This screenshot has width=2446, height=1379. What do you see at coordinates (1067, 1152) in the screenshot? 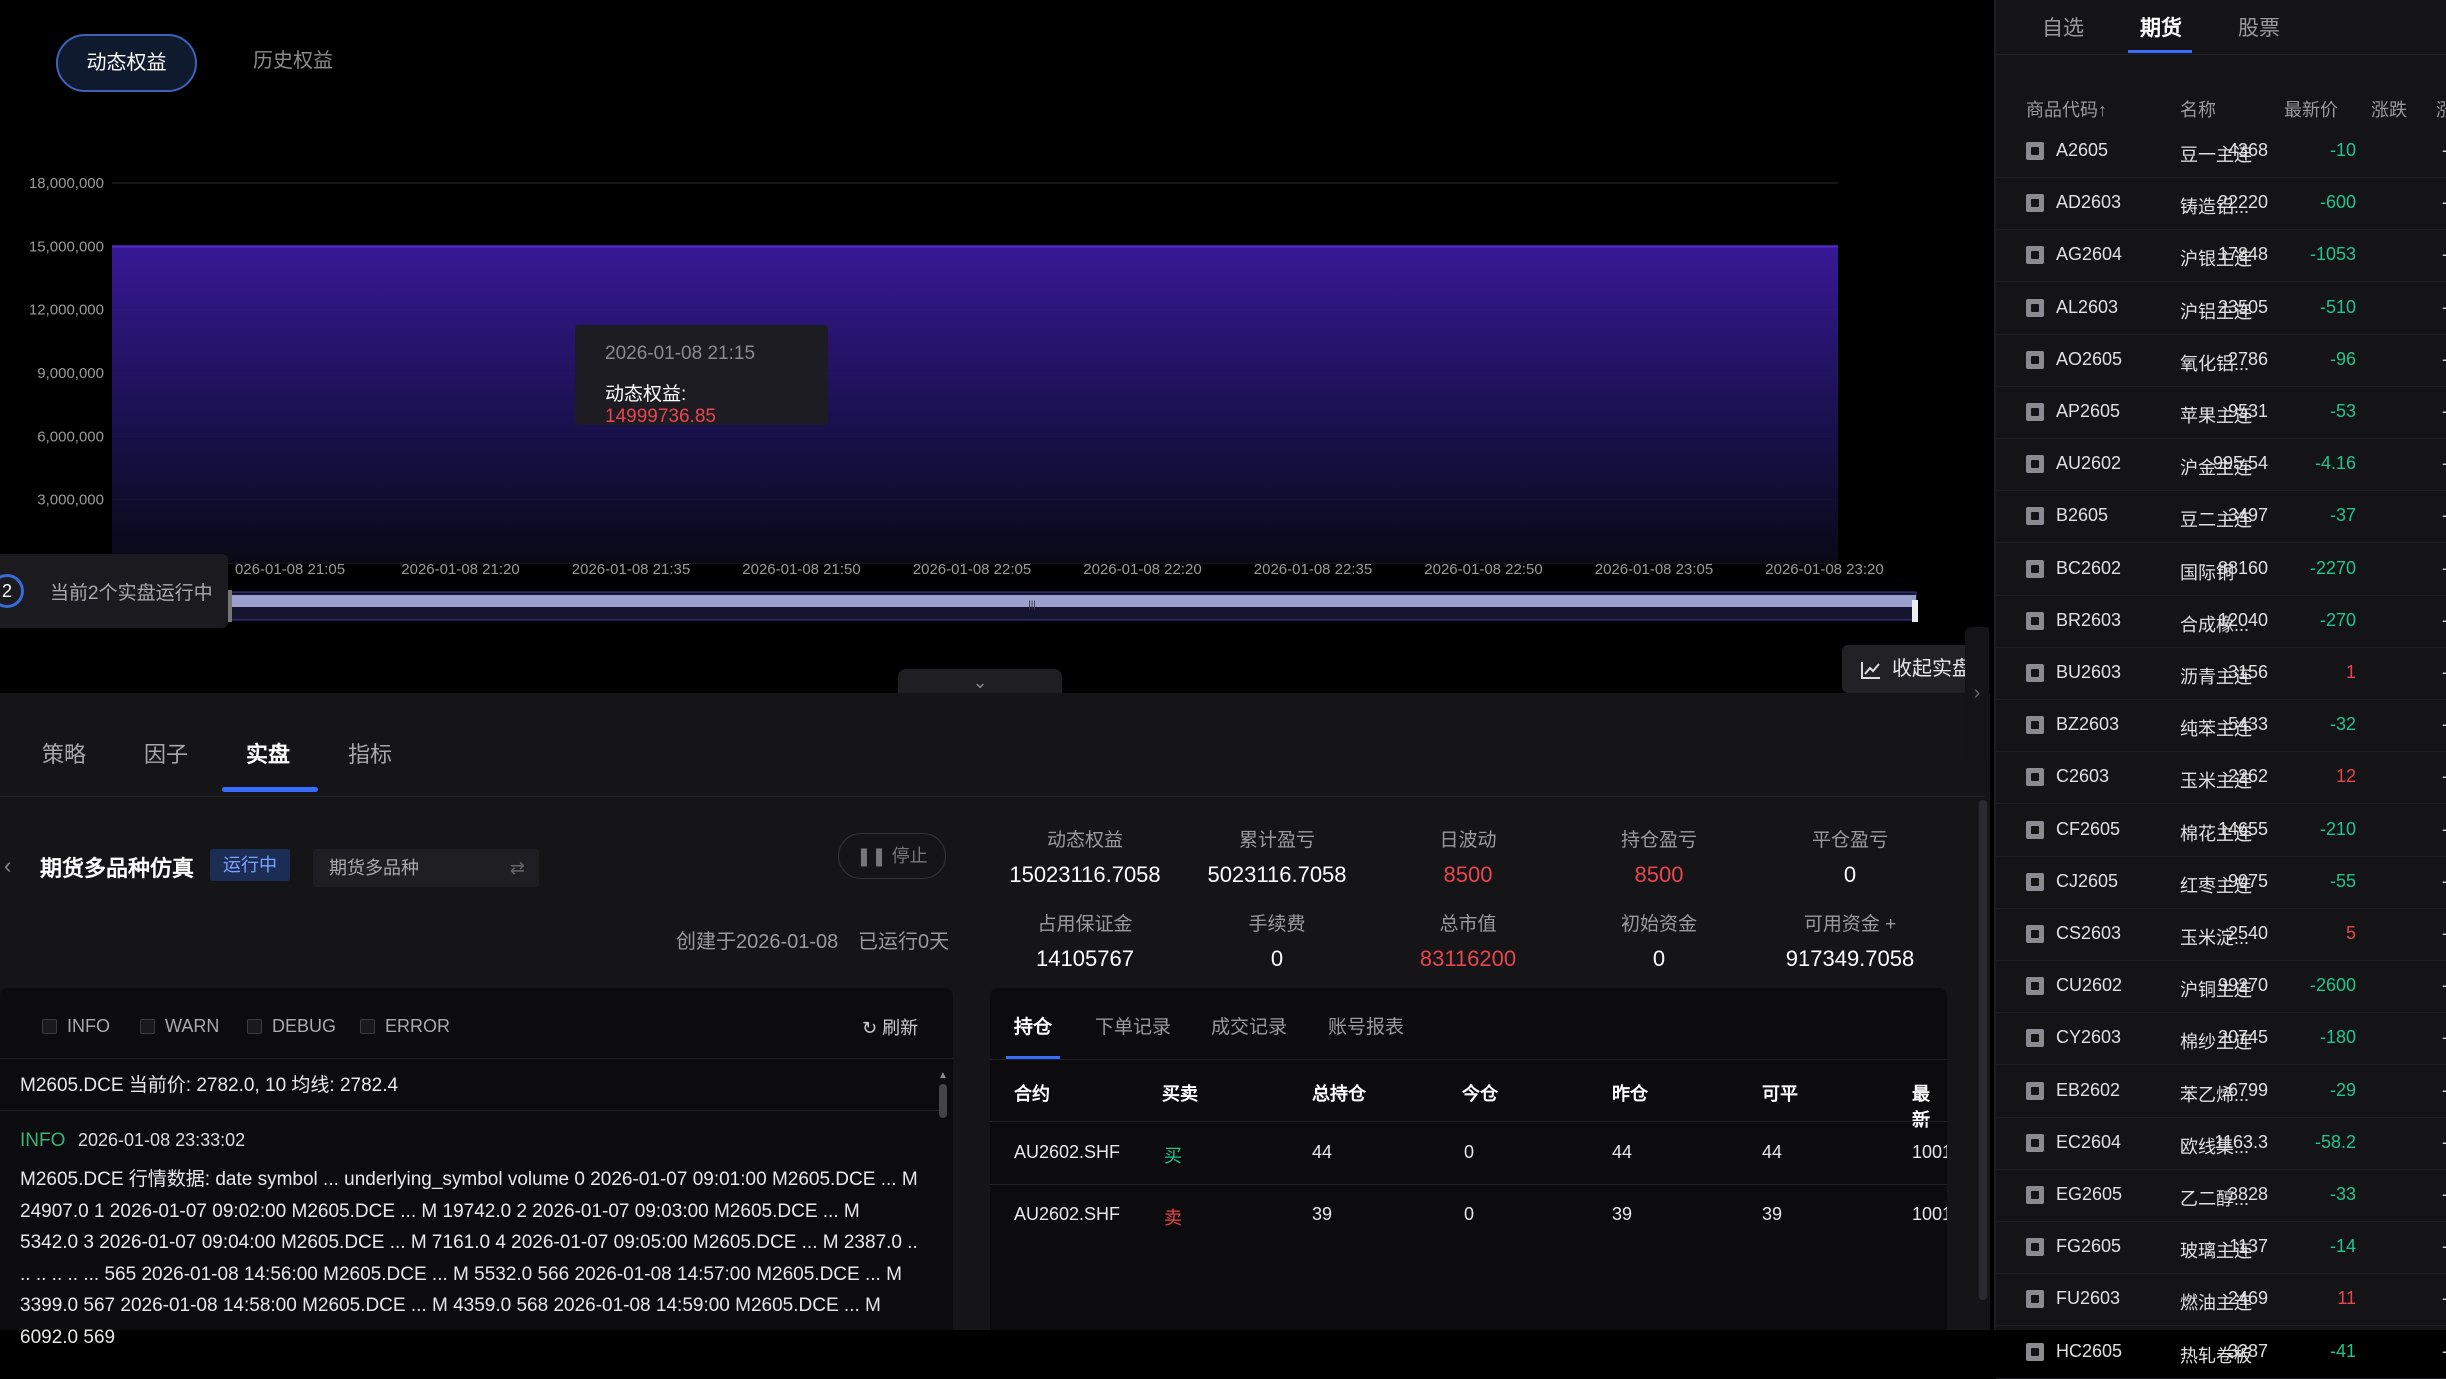
I see `cell-contract: AU2602.SHF` at bounding box center [1067, 1152].